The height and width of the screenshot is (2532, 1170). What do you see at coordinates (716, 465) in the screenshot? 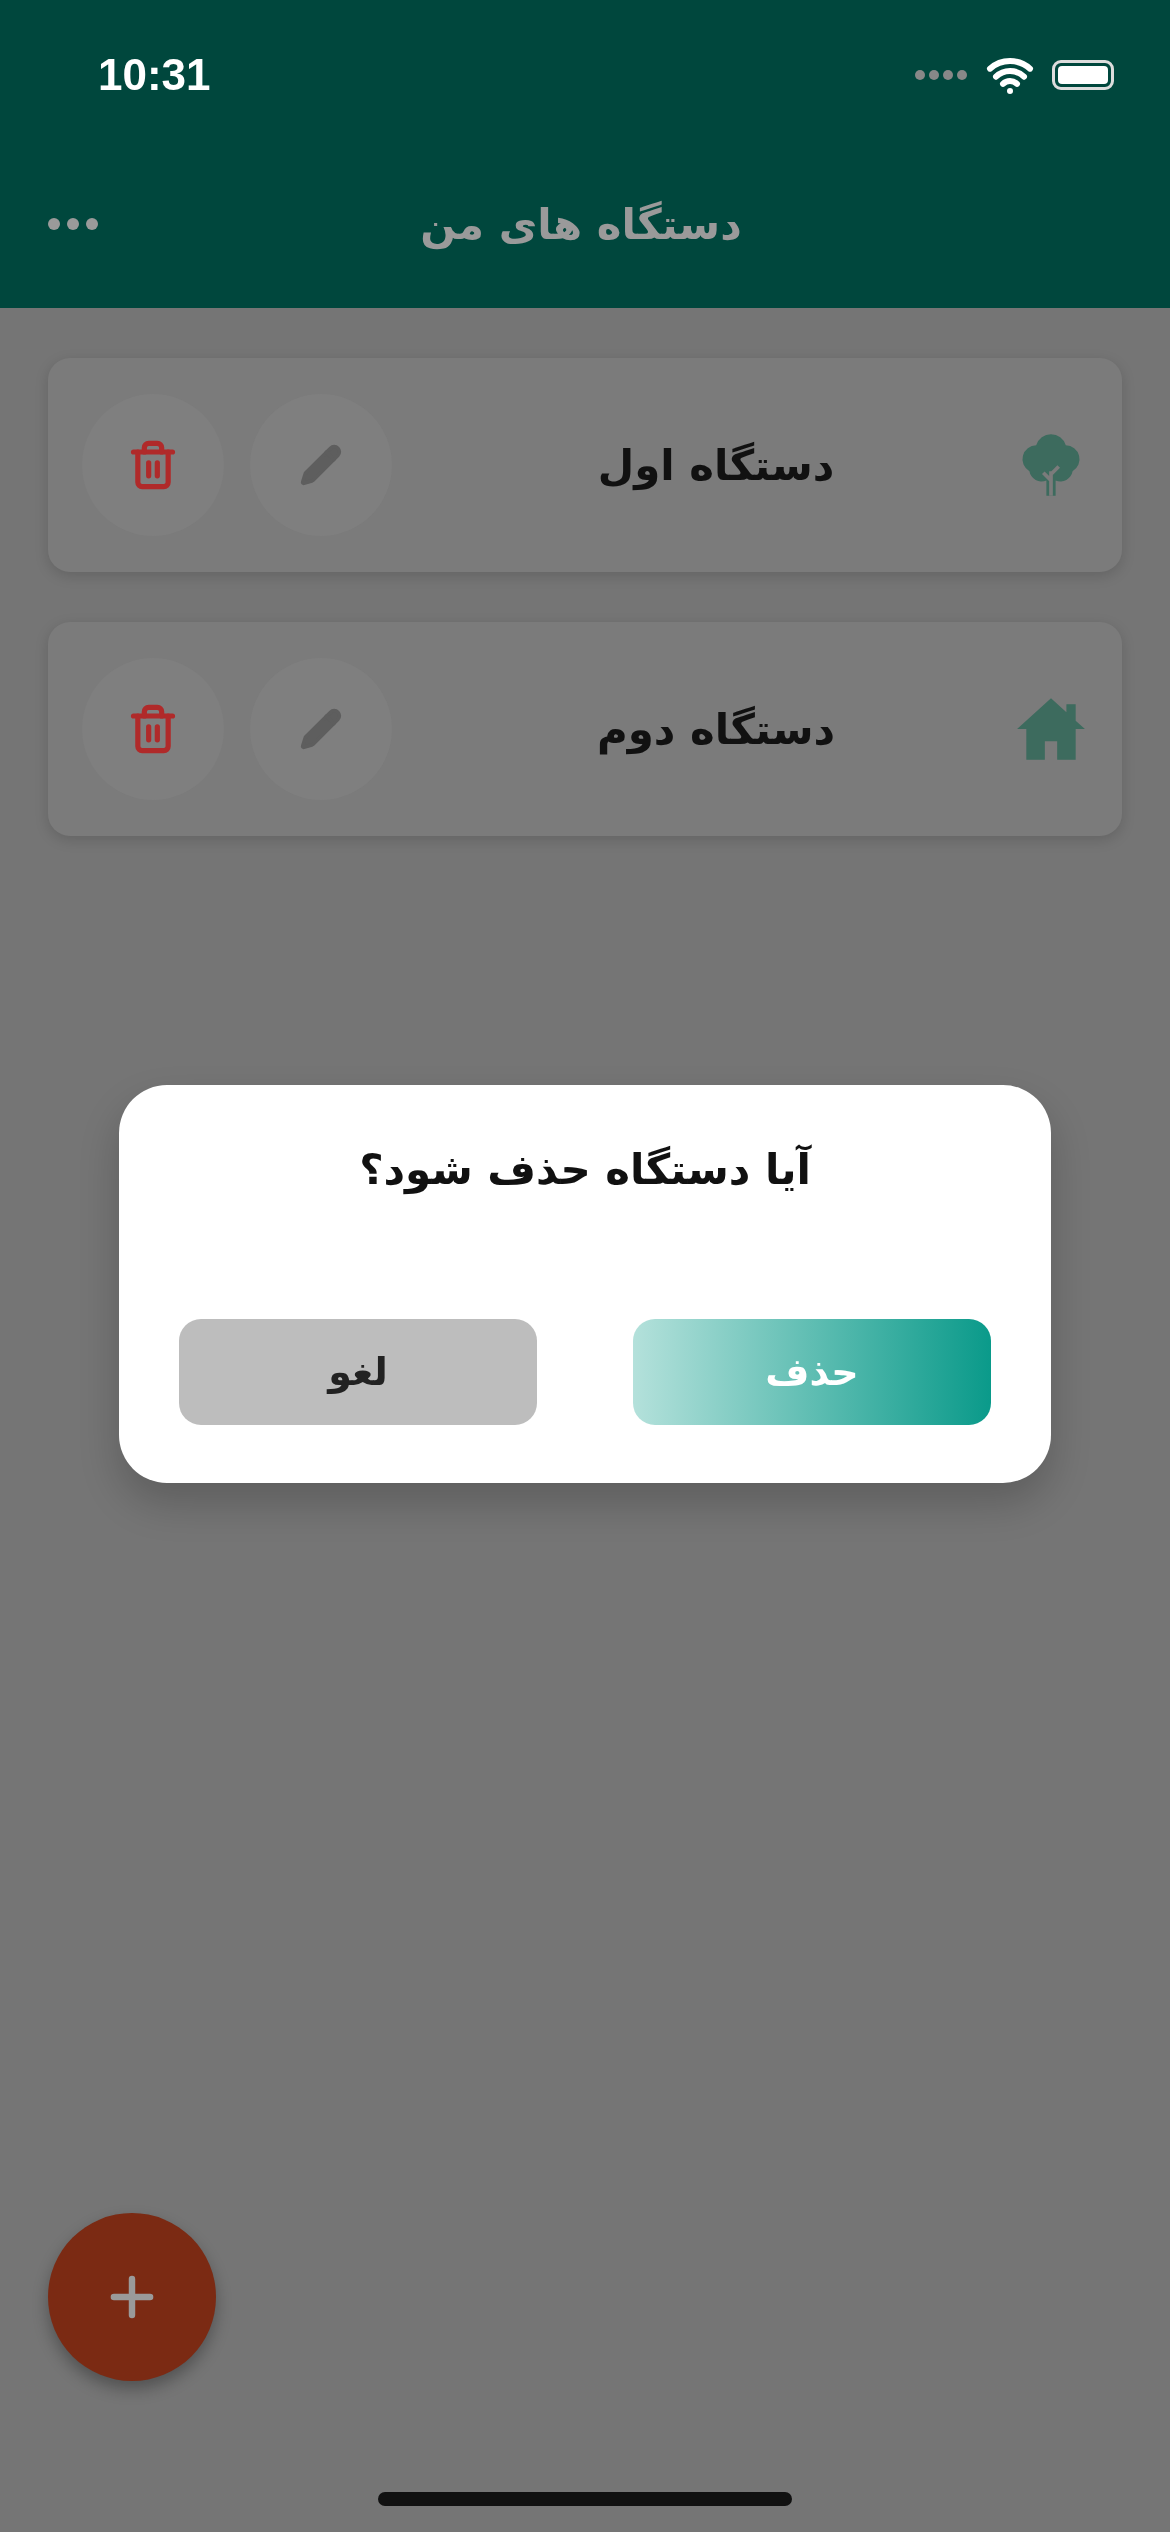
I see `device-name: دستگاه اول` at bounding box center [716, 465].